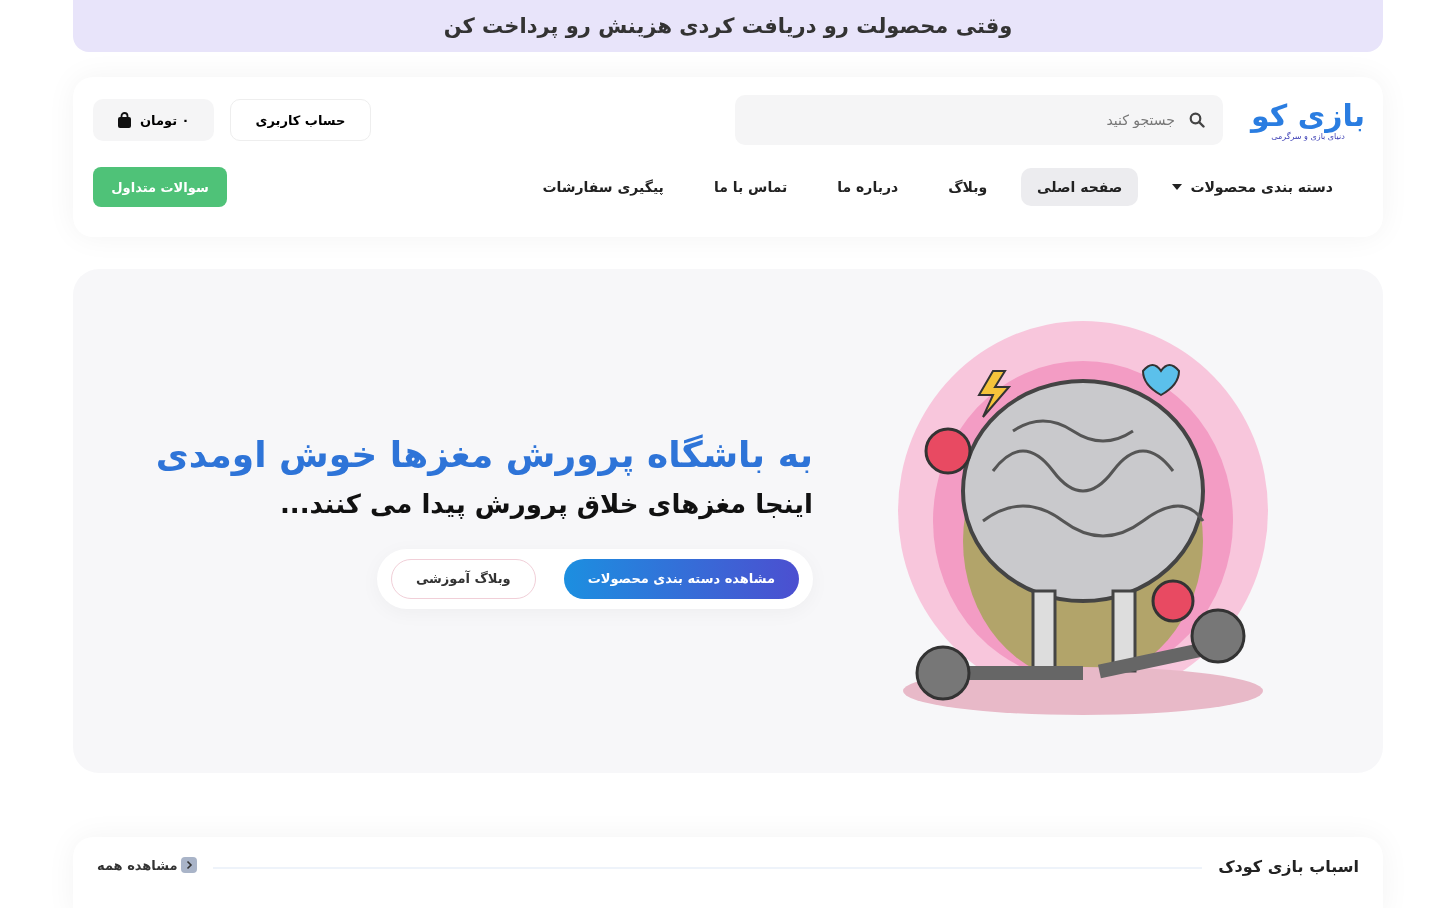 The image size is (1456, 908). I want to click on shopping-bag-icon, so click(124, 120).